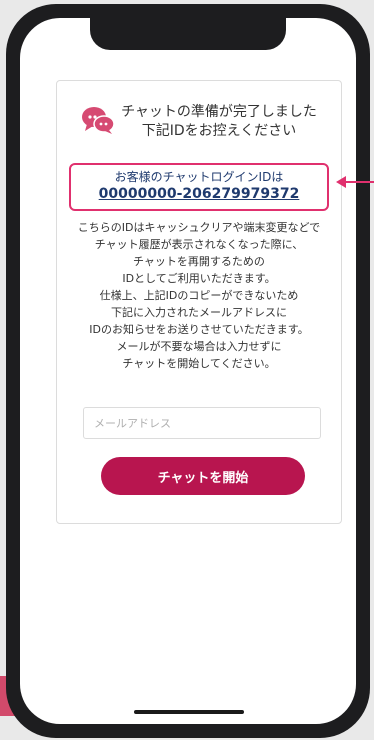  I want to click on header-title: チャットの準備が完了しました, so click(219, 112).